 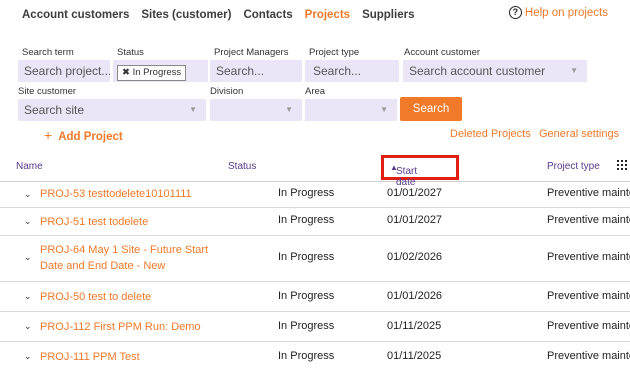 What do you see at coordinates (256, 110) in the screenshot?
I see `division-select: ▼` at bounding box center [256, 110].